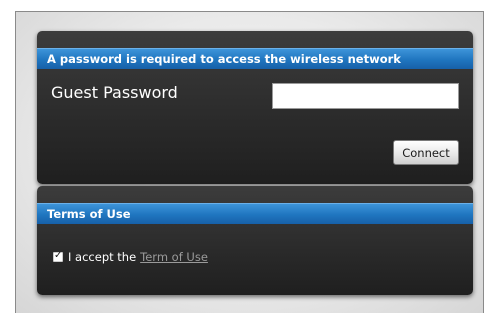 Image resolution: width=493 pixels, height=313 pixels. I want to click on connect-button: Connect, so click(426, 152).